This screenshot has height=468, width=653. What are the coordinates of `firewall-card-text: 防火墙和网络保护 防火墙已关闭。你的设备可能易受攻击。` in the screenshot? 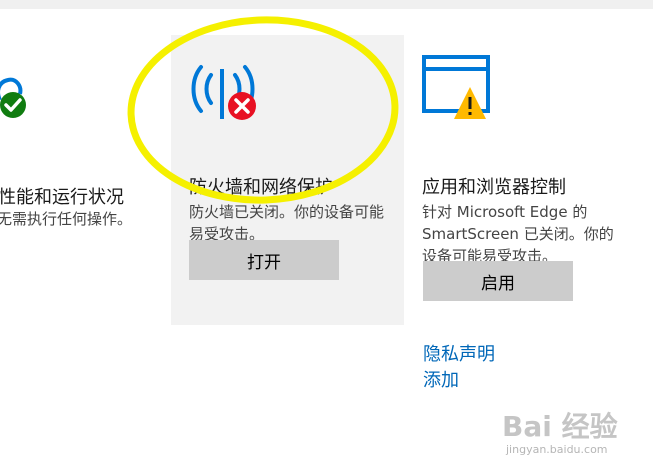 It's located at (291, 210).